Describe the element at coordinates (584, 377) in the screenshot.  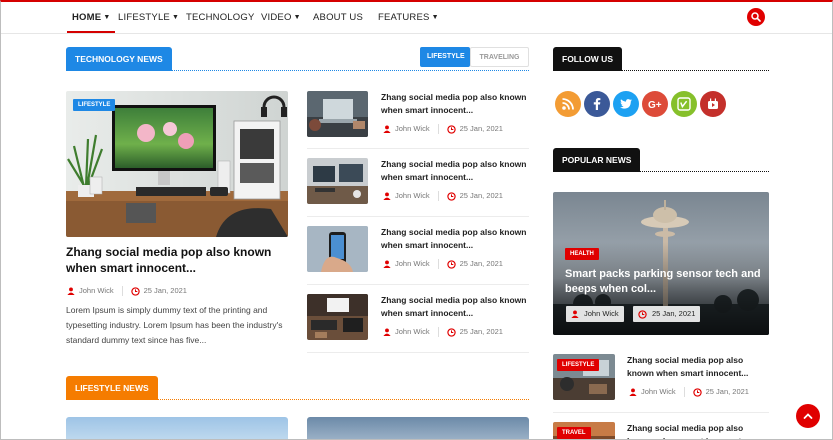
I see `popular-article-thumbnail: LIFESTYLE` at that location.